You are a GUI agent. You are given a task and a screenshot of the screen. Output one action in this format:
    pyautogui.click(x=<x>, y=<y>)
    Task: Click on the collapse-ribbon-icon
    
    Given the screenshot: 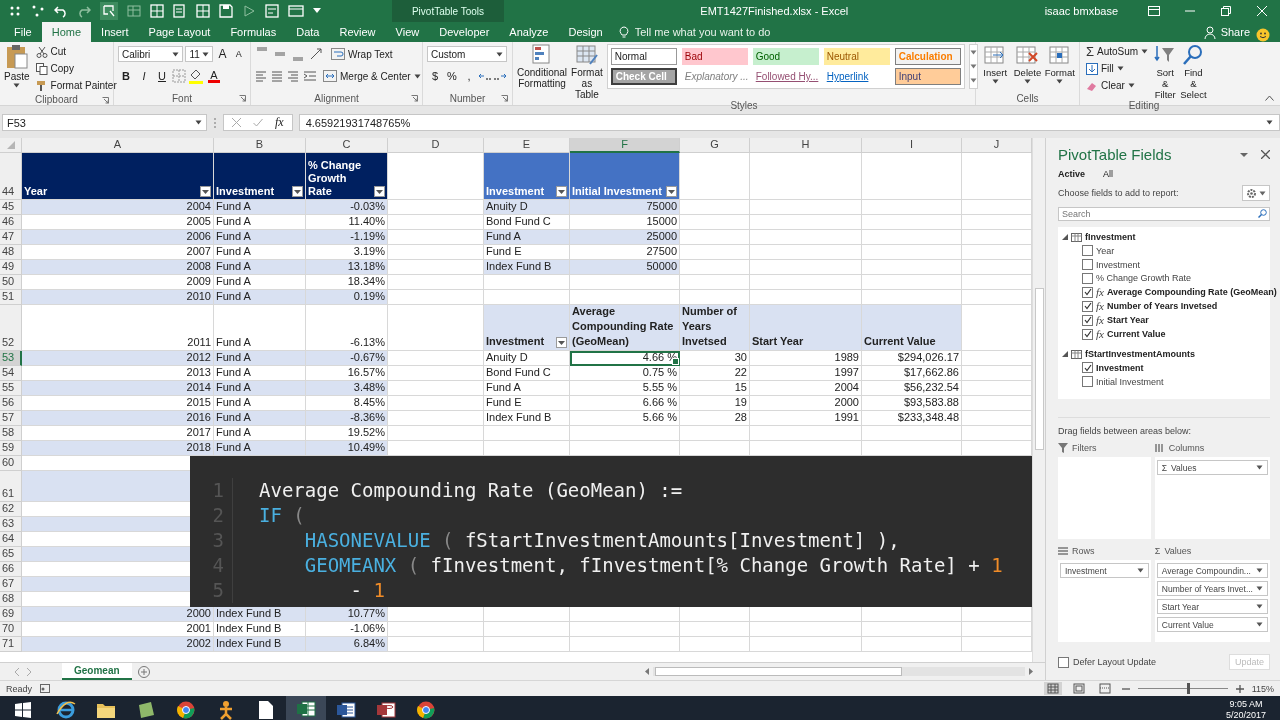 What is the action you would take?
    pyautogui.click(x=1269, y=98)
    